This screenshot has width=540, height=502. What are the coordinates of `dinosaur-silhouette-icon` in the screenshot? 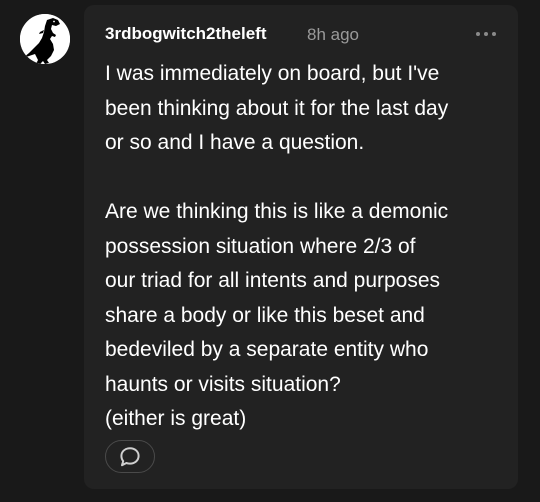 It's located at (45, 39).